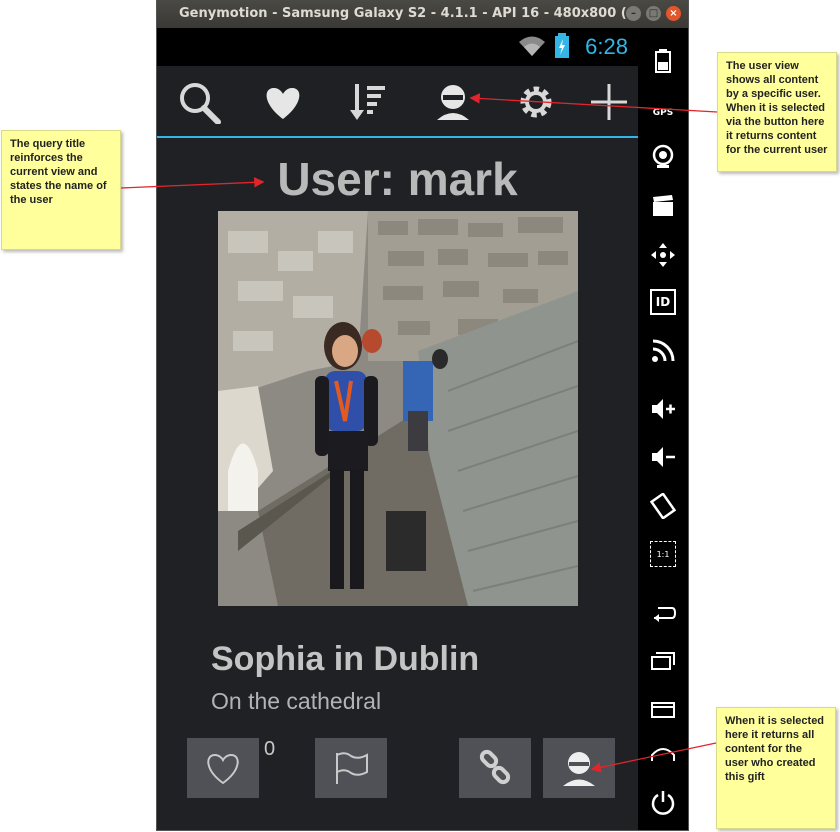 This screenshot has width=840, height=832. I want to click on arrow-to-user-button, so click(593, 103).